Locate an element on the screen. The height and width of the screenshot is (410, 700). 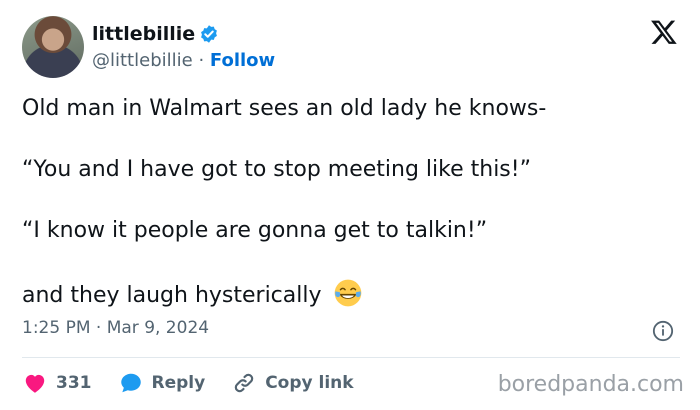
avatar is located at coordinates (53, 47).